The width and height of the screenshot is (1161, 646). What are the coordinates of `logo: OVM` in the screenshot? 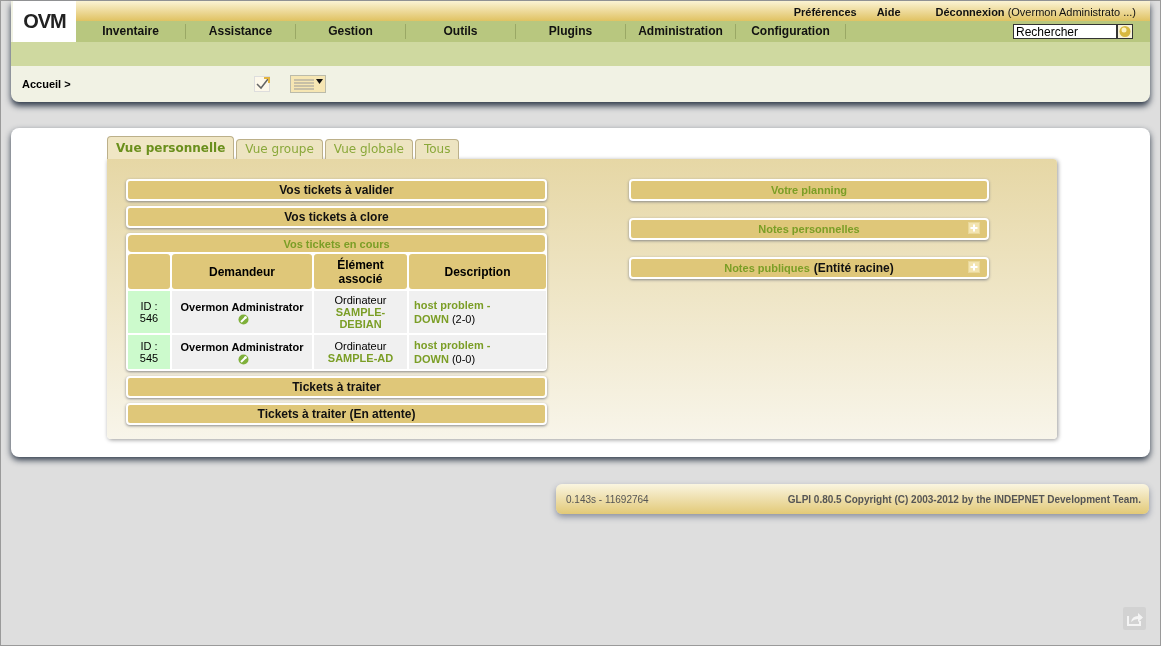 It's located at (44, 21).